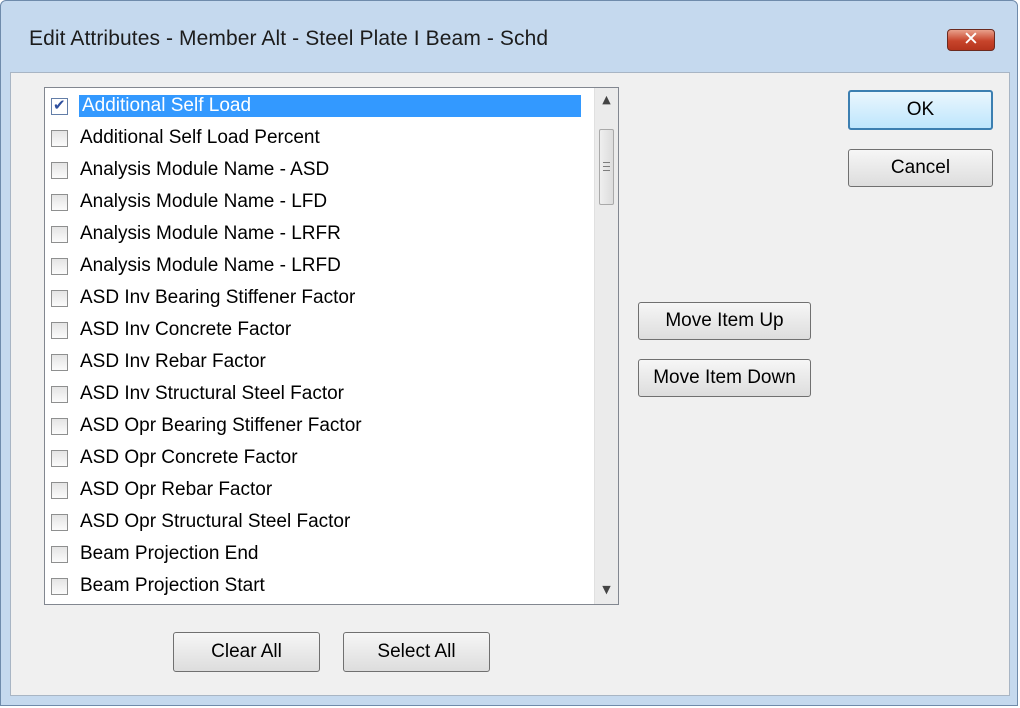 This screenshot has height=708, width=1020. What do you see at coordinates (319, 458) in the screenshot?
I see `checklist-item: ASD Opr Concrete Factor` at bounding box center [319, 458].